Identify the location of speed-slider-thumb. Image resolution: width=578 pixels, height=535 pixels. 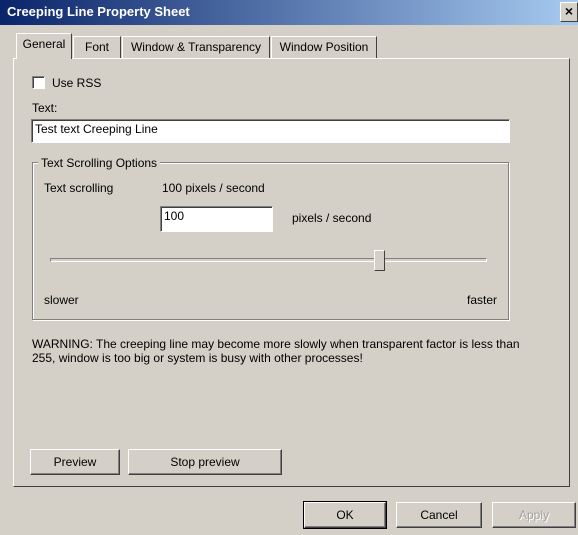
(379, 260).